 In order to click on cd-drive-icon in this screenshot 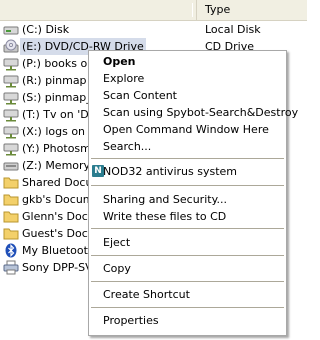, I will do `click(11, 46)`.